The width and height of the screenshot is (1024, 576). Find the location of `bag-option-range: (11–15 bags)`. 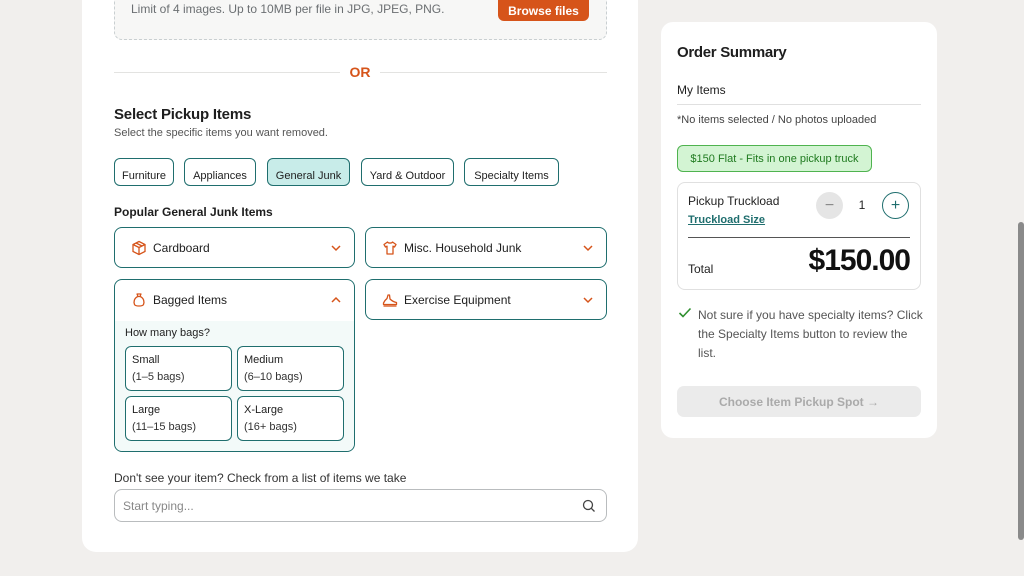

bag-option-range: (11–15 bags) is located at coordinates (164, 427).